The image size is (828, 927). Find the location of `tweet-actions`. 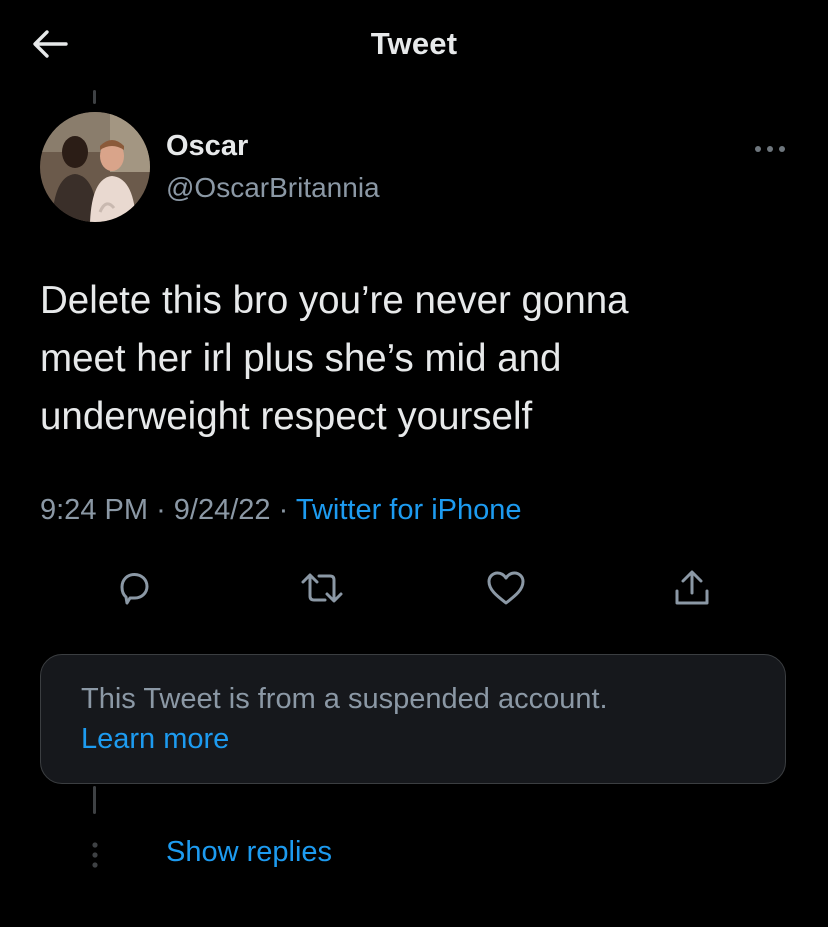

tweet-actions is located at coordinates (414, 588).